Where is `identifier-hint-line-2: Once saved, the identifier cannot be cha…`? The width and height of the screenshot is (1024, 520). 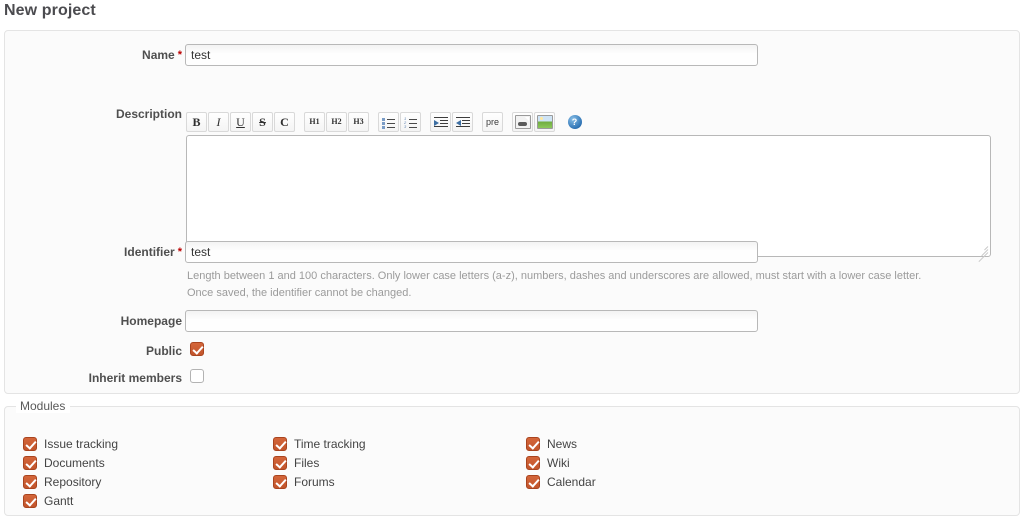 identifier-hint-line-2: Once saved, the identifier cannot be cha… is located at coordinates (299, 293).